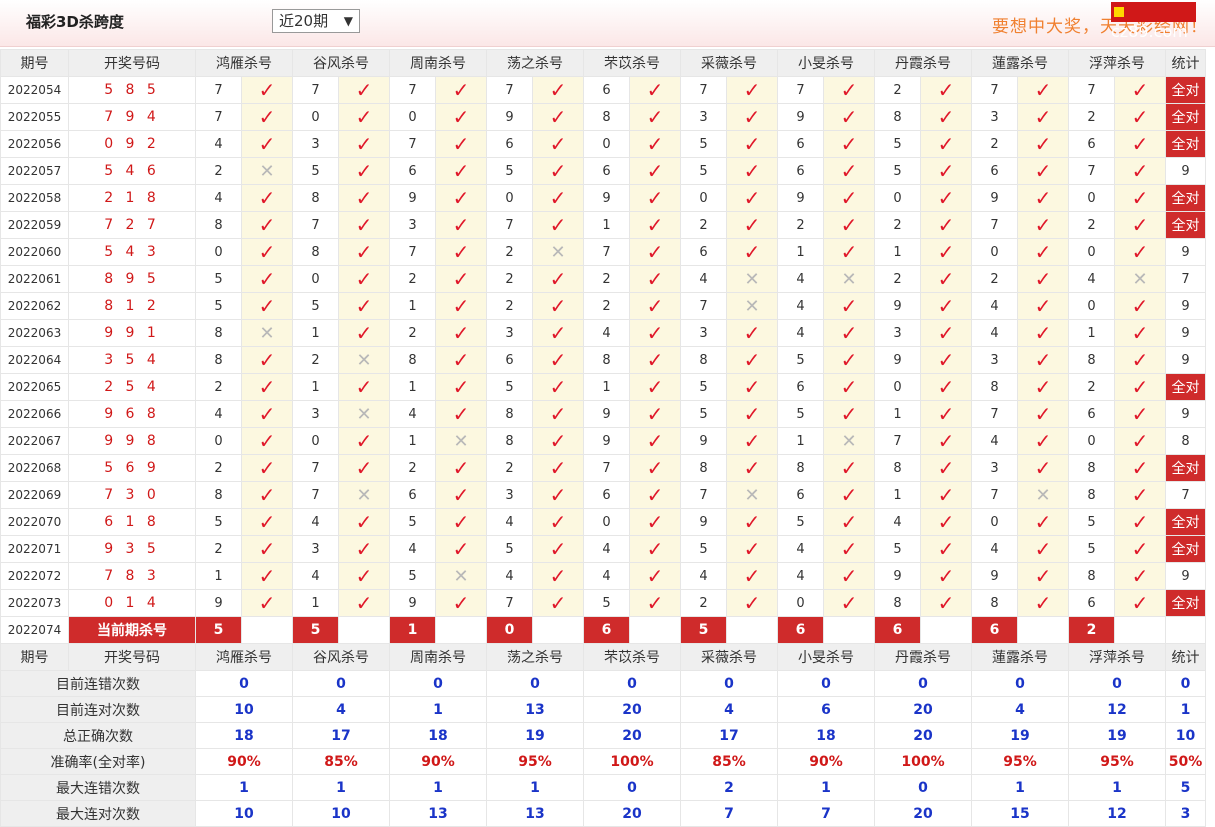  Describe the element at coordinates (923, 709) in the screenshot. I see `summary-value: 20` at that location.